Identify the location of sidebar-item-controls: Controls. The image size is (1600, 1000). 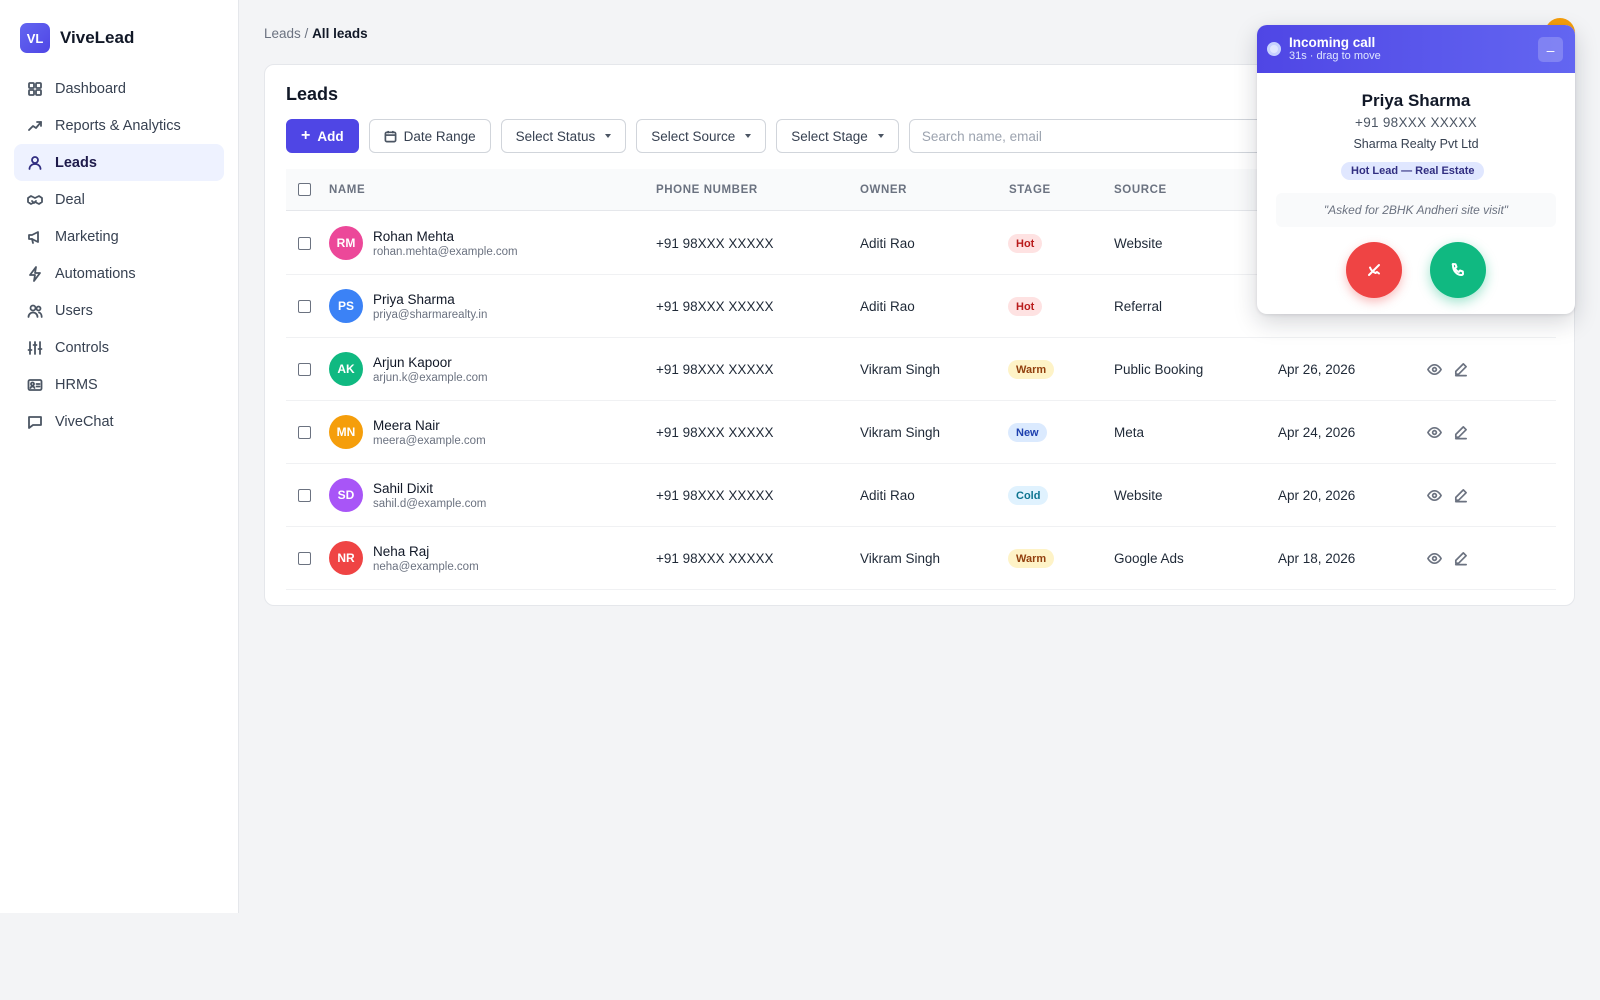
(119, 347).